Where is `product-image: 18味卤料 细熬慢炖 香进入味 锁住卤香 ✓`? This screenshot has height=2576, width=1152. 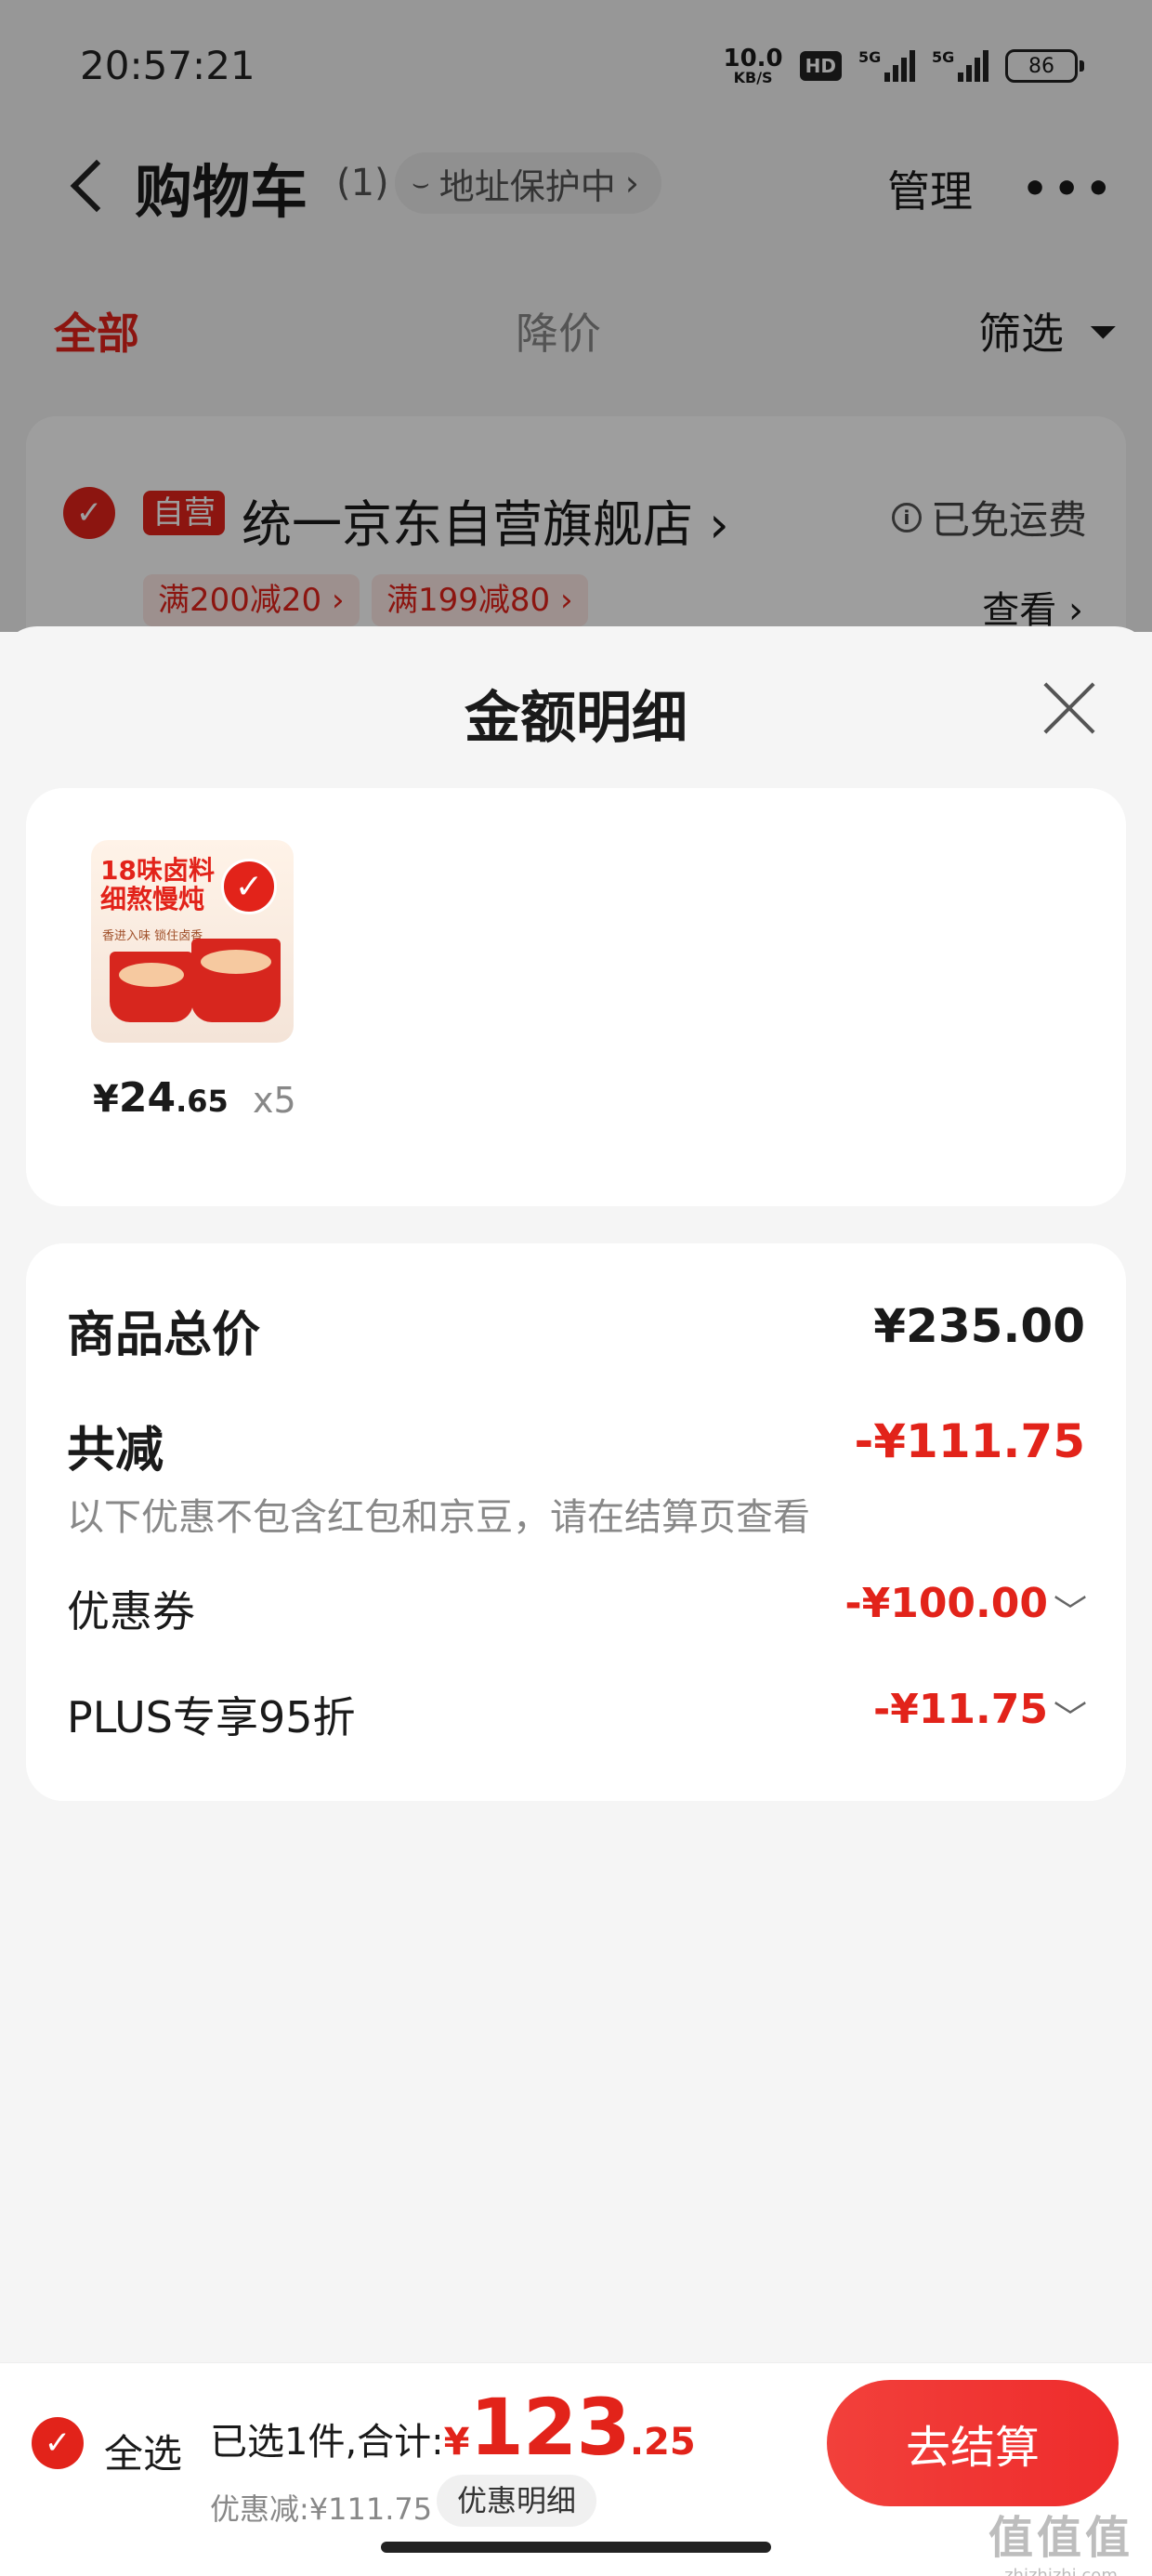
product-image: 18味卤料 细熬慢炖 香进入味 锁住卤香 ✓ is located at coordinates (192, 941).